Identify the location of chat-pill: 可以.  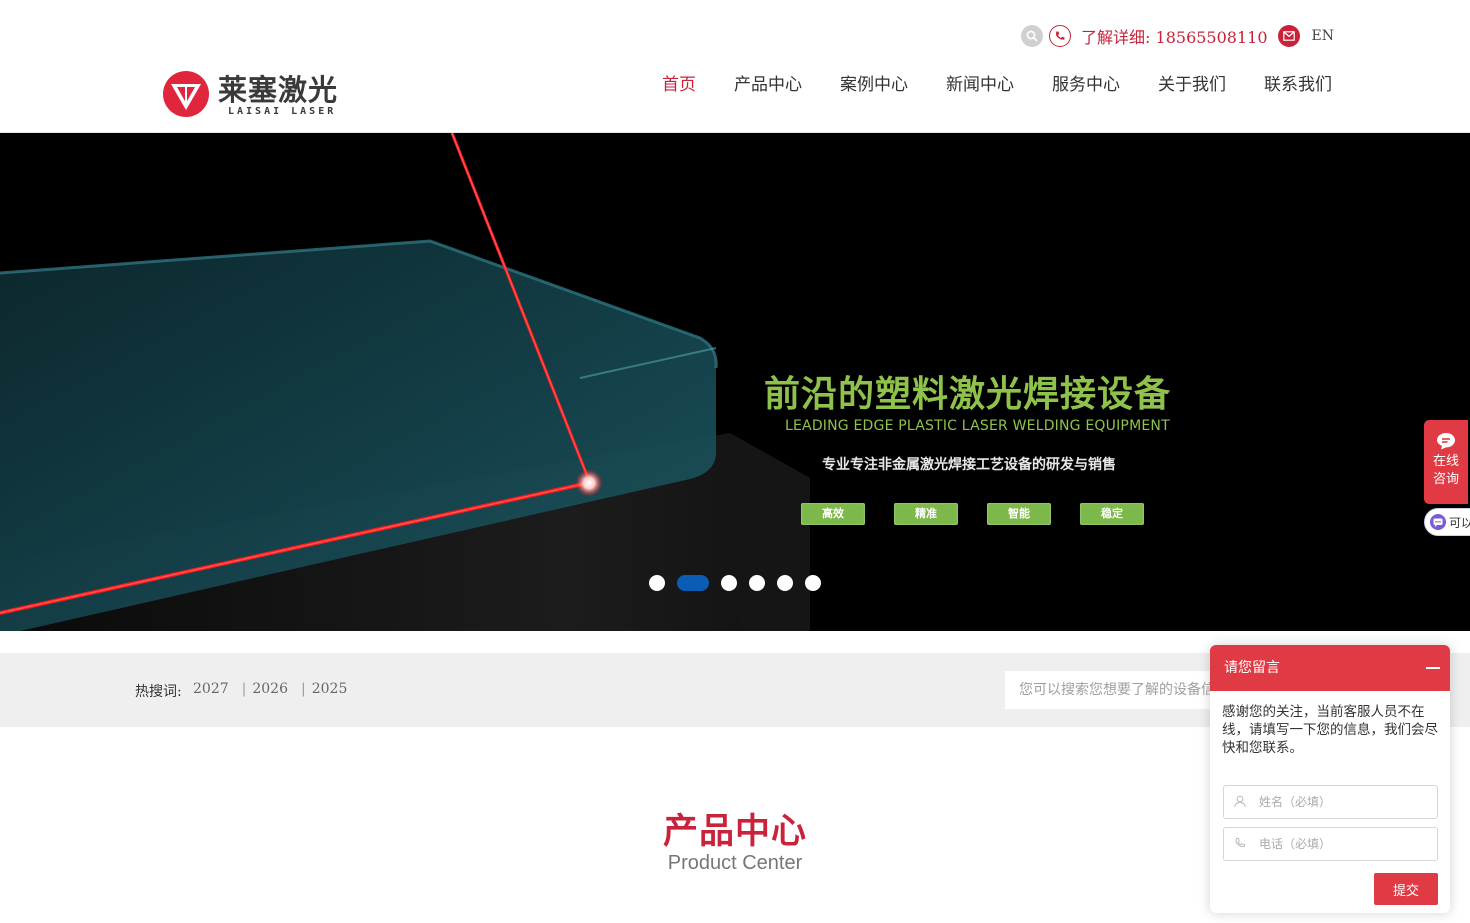
(1447, 522).